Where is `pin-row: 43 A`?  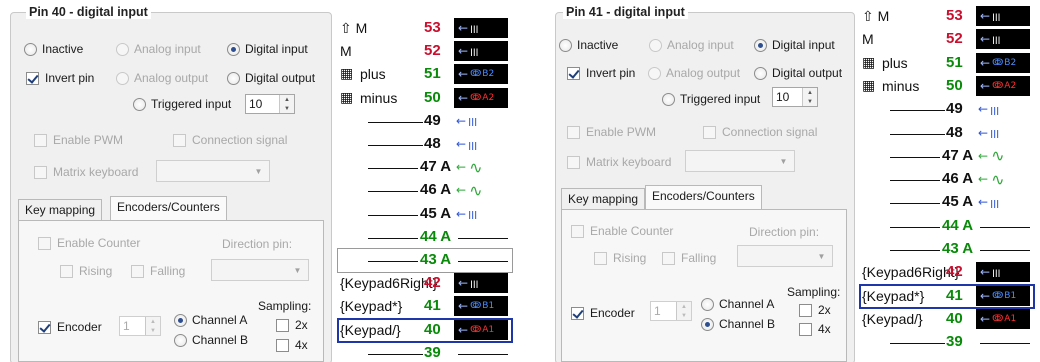 pin-row: 43 A is located at coordinates (950, 250).